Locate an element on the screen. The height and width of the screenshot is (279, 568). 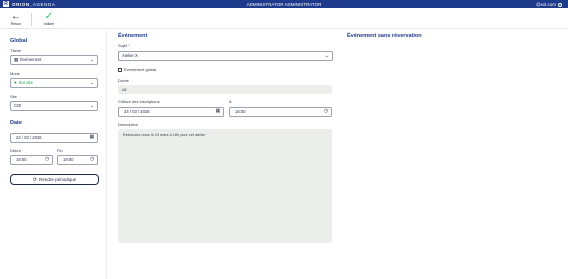
mode-label: Mode is located at coordinates (15, 73).